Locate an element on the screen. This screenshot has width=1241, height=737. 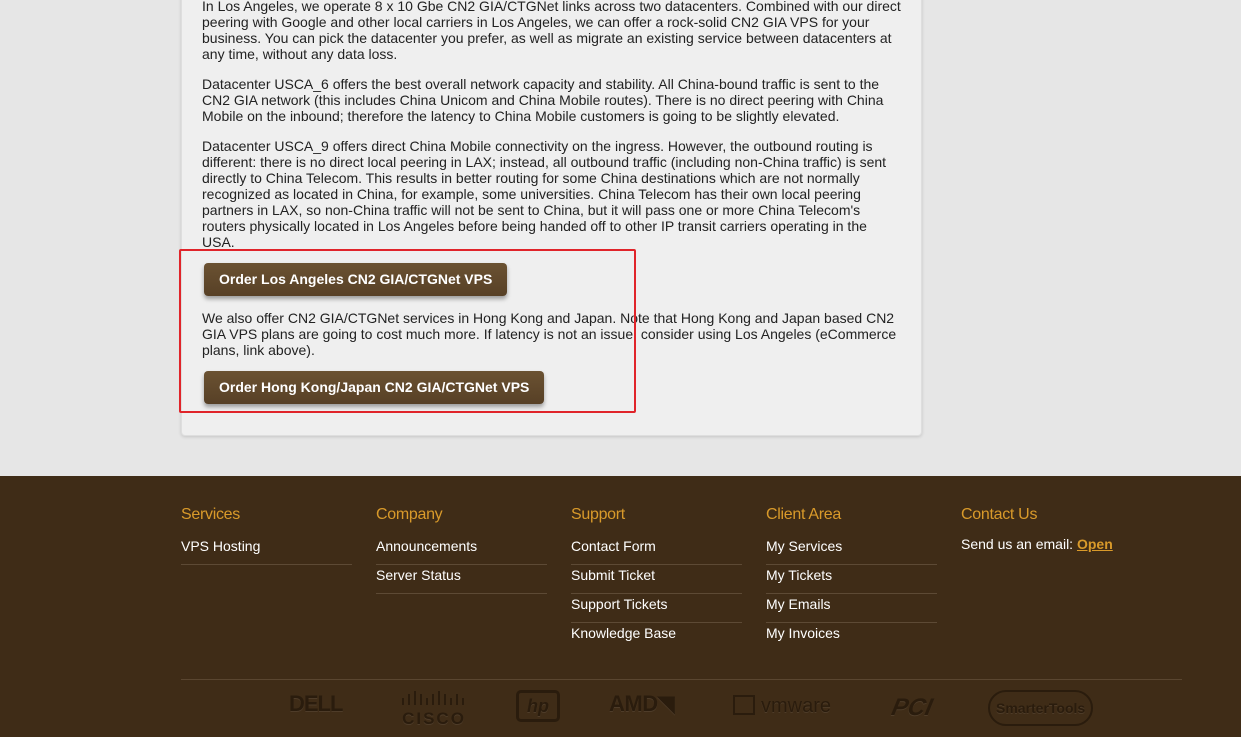
vmware-logo: vmware is located at coordinates (782, 706).